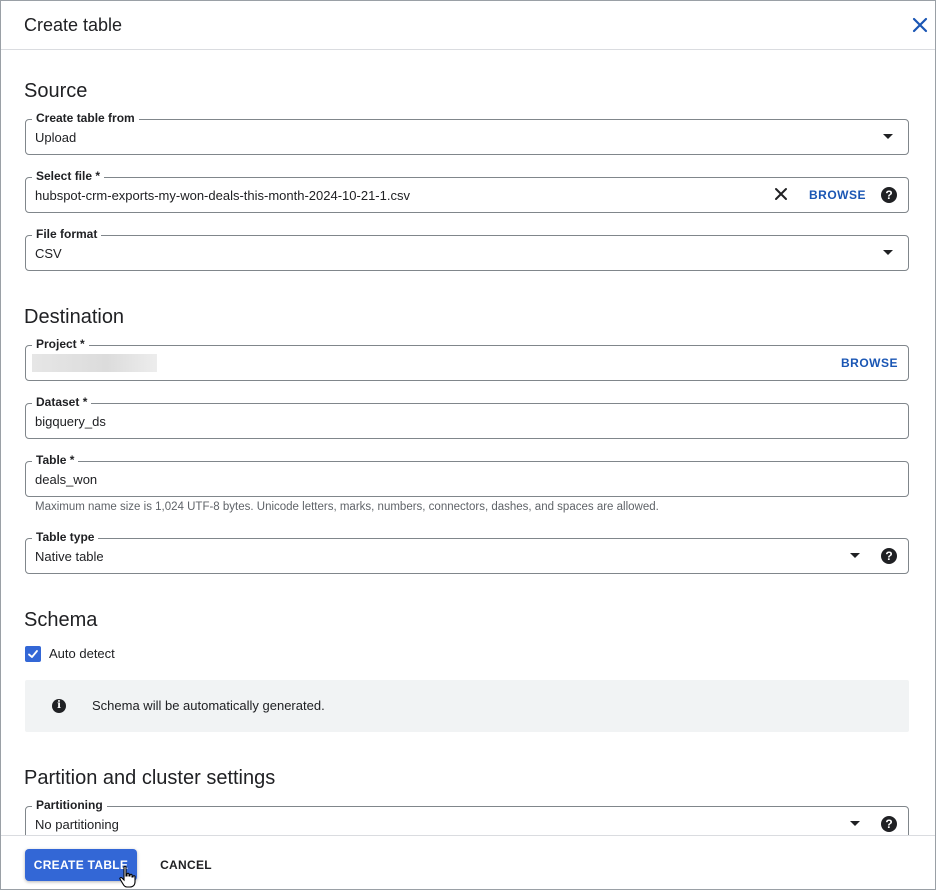  Describe the element at coordinates (68, 176) in the screenshot. I see `select-file-label: Select file *` at that location.